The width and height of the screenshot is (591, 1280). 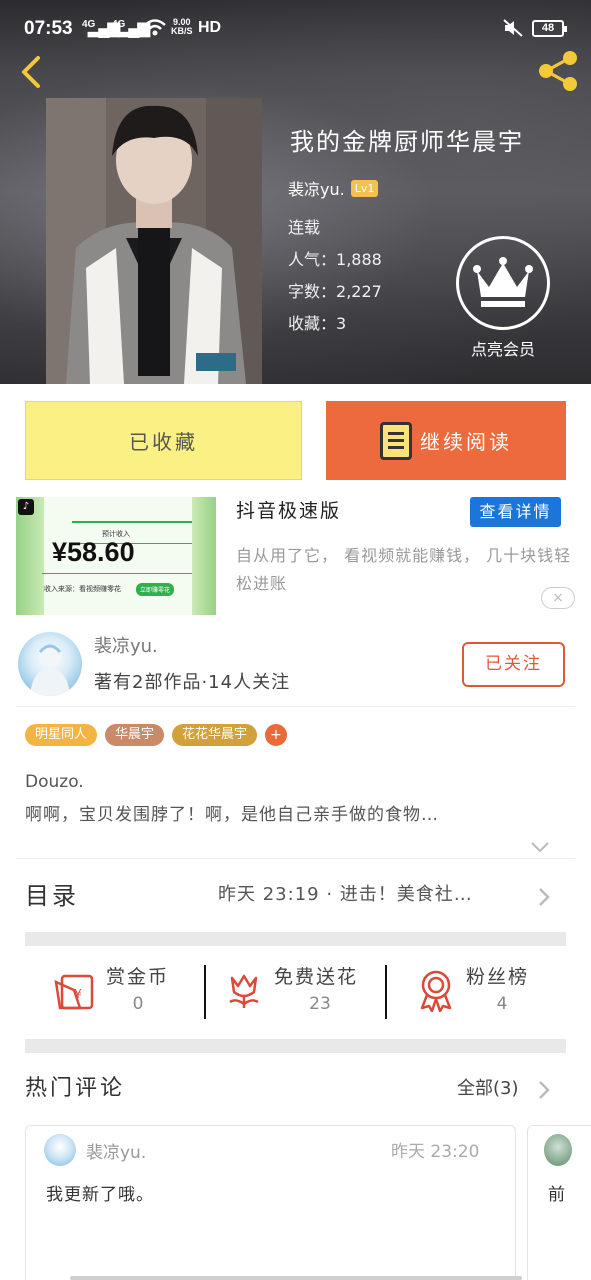 What do you see at coordinates (502, 349) in the screenshot?
I see `vip-label: 点亮会员` at bounding box center [502, 349].